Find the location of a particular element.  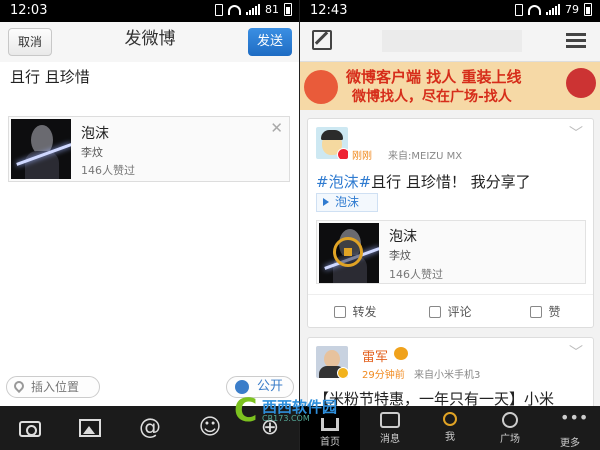

watermark-mark: C is located at coordinates (246, 410).